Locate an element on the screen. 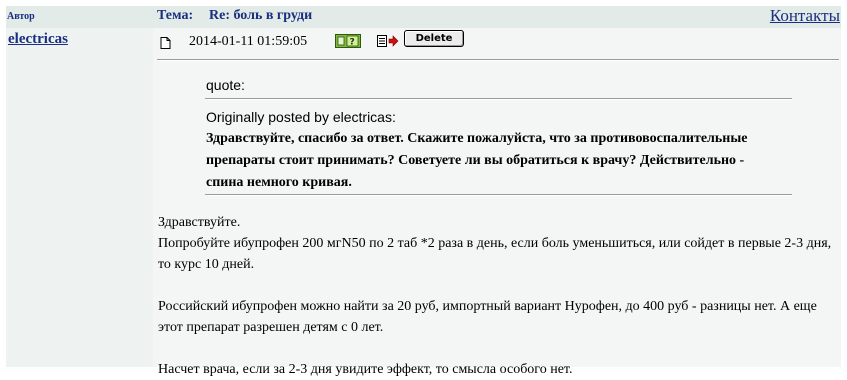 The width and height of the screenshot is (847, 380). post-date: 2014-01-11 01:59:05 is located at coordinates (248, 41).